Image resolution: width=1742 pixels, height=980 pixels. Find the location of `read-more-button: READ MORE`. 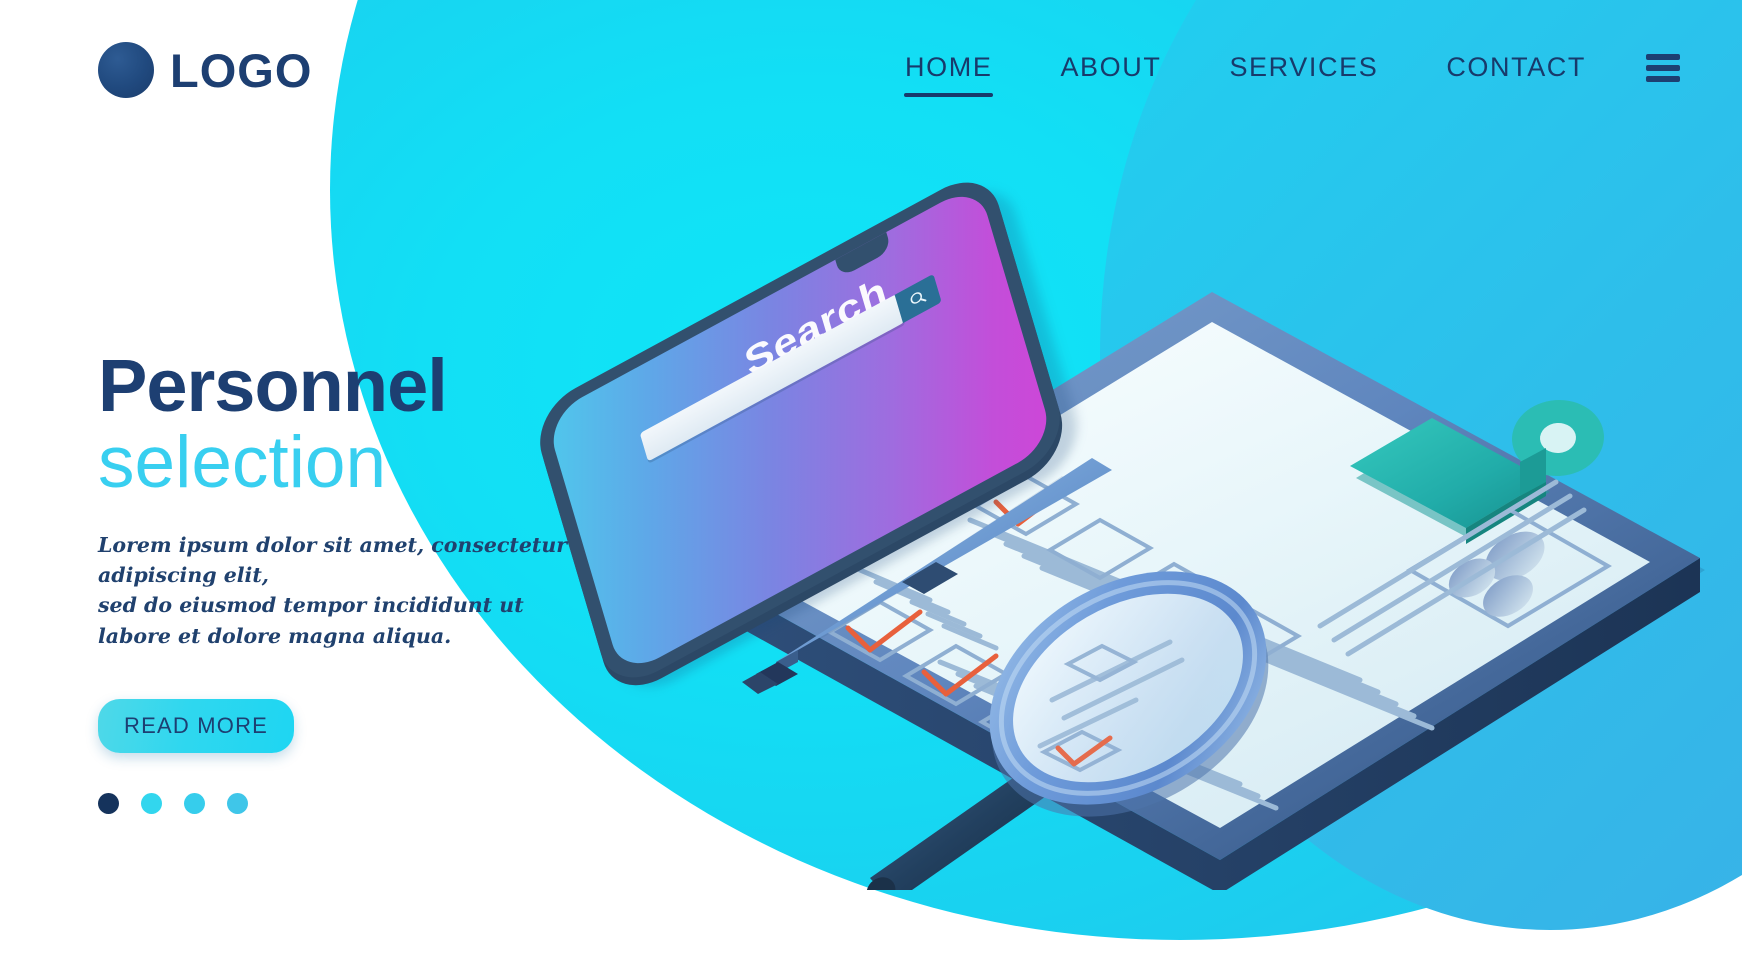

read-more-button: READ MORE is located at coordinates (196, 725).